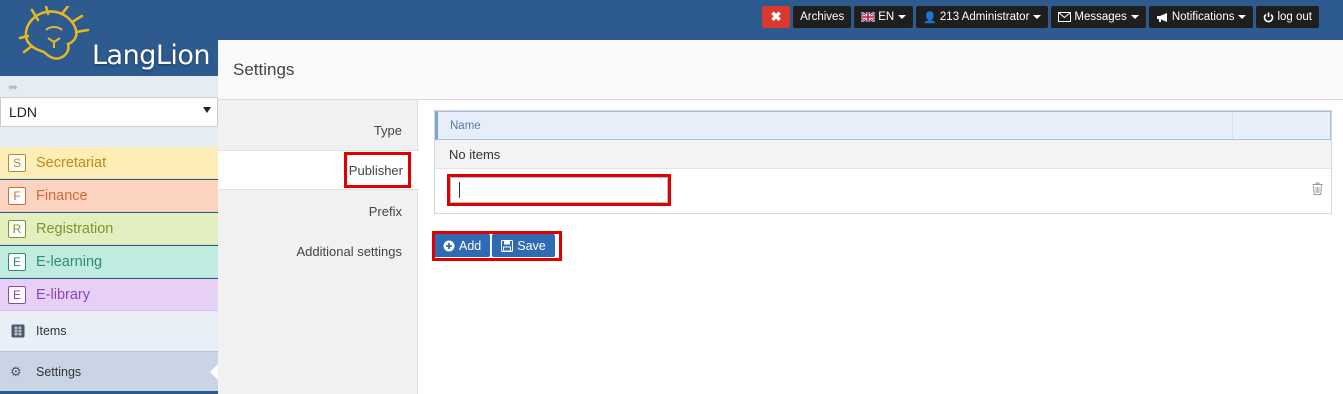 The width and height of the screenshot is (1343, 394). What do you see at coordinates (1317, 188) in the screenshot?
I see `trash-icon` at bounding box center [1317, 188].